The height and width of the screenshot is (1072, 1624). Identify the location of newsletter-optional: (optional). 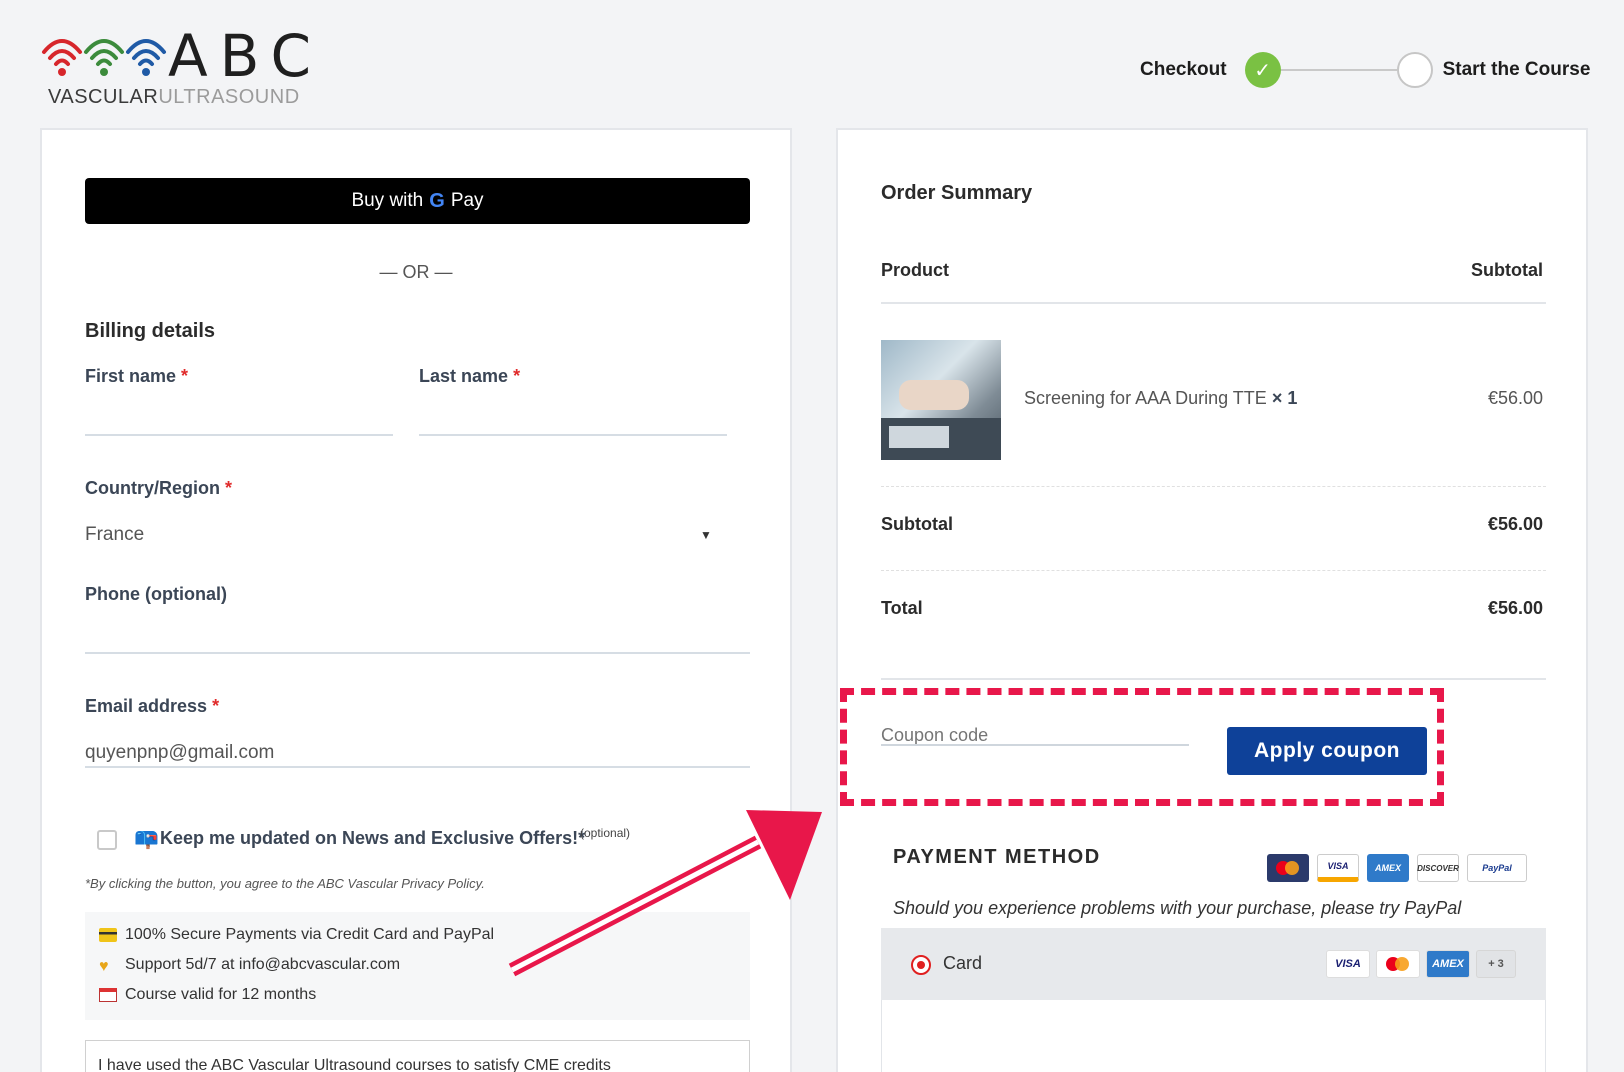
(605, 833).